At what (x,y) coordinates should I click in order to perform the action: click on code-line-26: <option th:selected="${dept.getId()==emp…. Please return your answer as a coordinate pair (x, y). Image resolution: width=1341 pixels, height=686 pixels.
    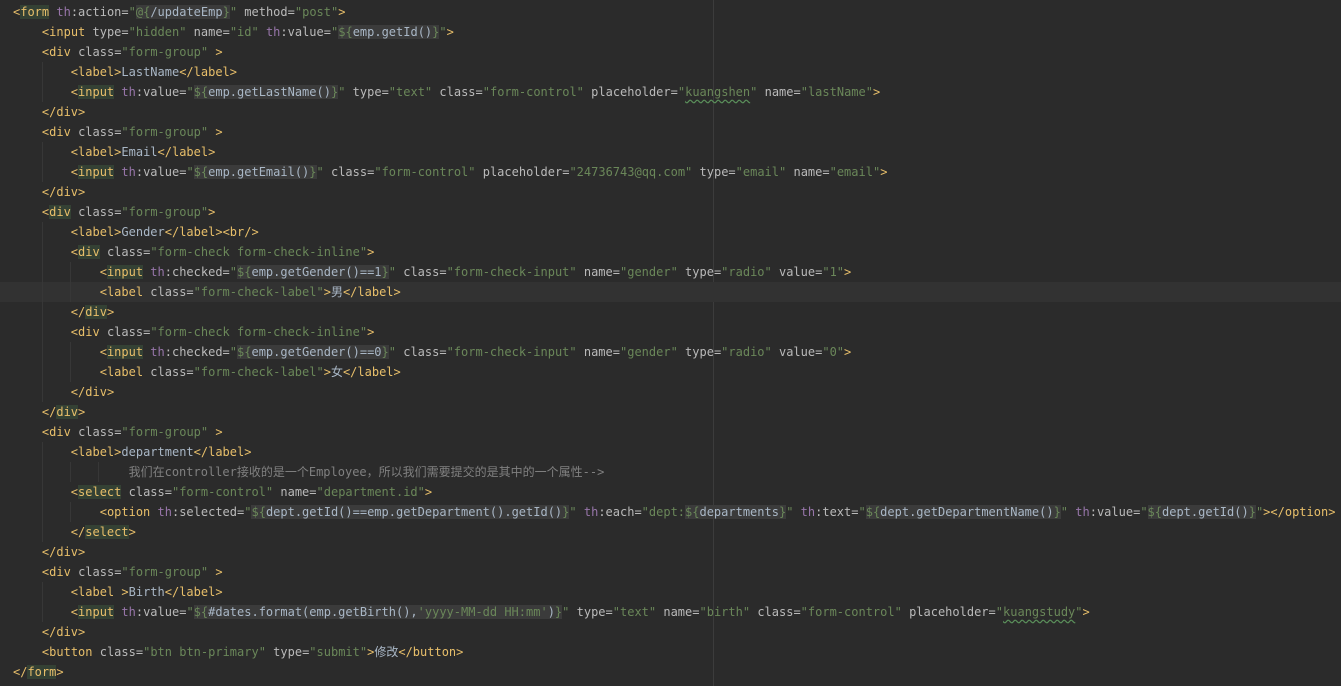
    Looking at the image, I should click on (670, 512).